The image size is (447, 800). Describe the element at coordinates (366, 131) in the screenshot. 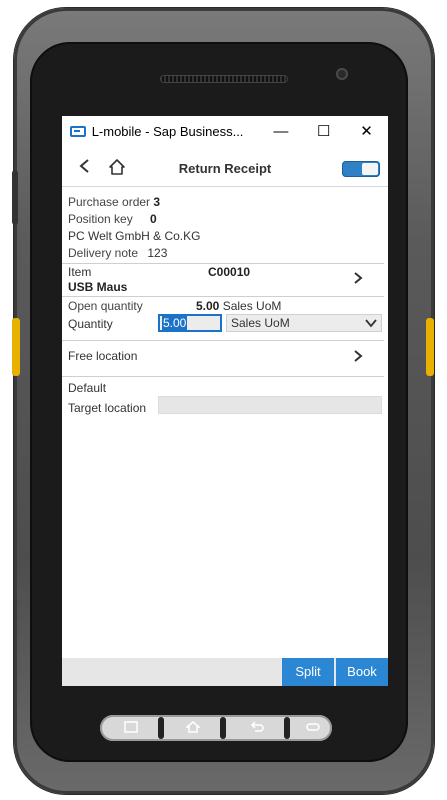

I see `close-button: ✕` at that location.